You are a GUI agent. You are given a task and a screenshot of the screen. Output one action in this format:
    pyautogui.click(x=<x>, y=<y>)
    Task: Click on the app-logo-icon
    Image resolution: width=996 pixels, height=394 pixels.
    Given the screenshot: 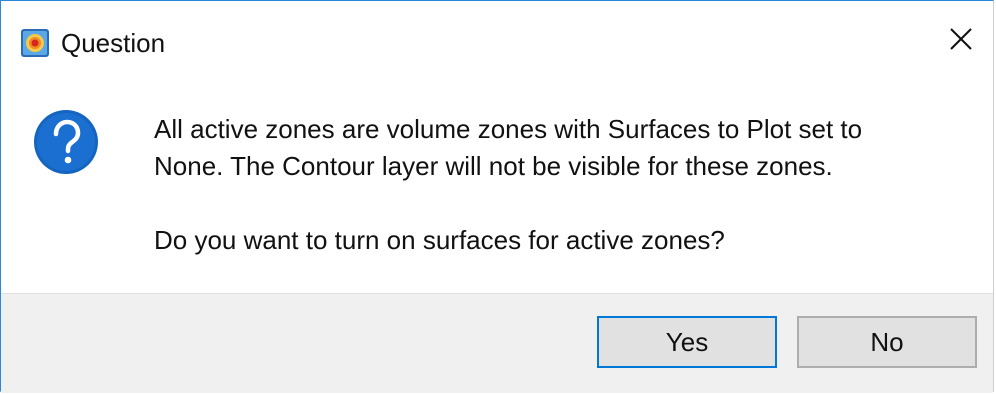 What is the action you would take?
    pyautogui.click(x=35, y=43)
    